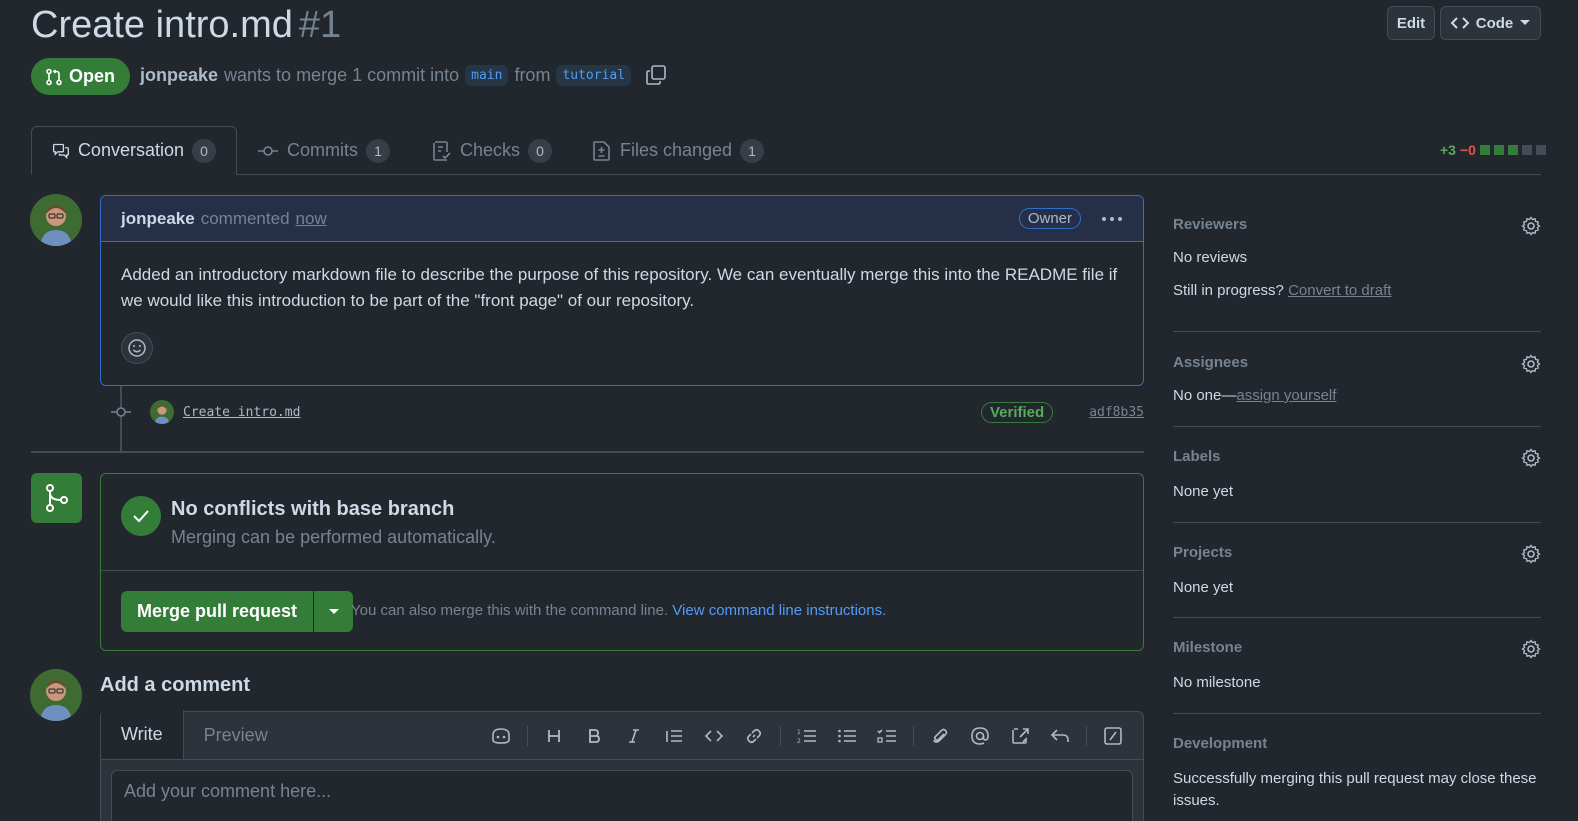 This screenshot has width=1578, height=821. I want to click on pr-author-link: jonpeake, so click(179, 75).